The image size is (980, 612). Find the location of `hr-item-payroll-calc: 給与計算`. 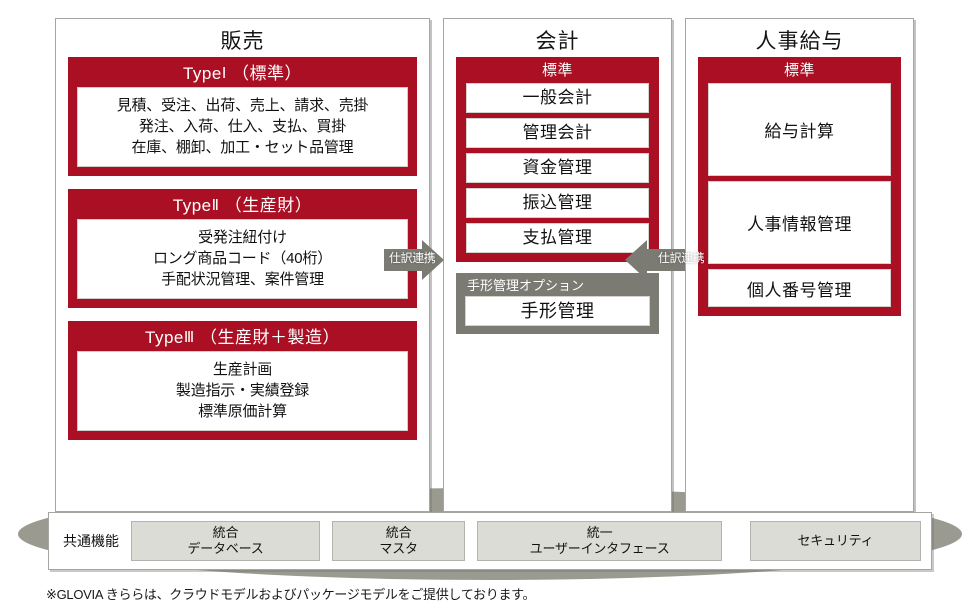

hr-item-payroll-calc: 給与計算 is located at coordinates (799, 129).